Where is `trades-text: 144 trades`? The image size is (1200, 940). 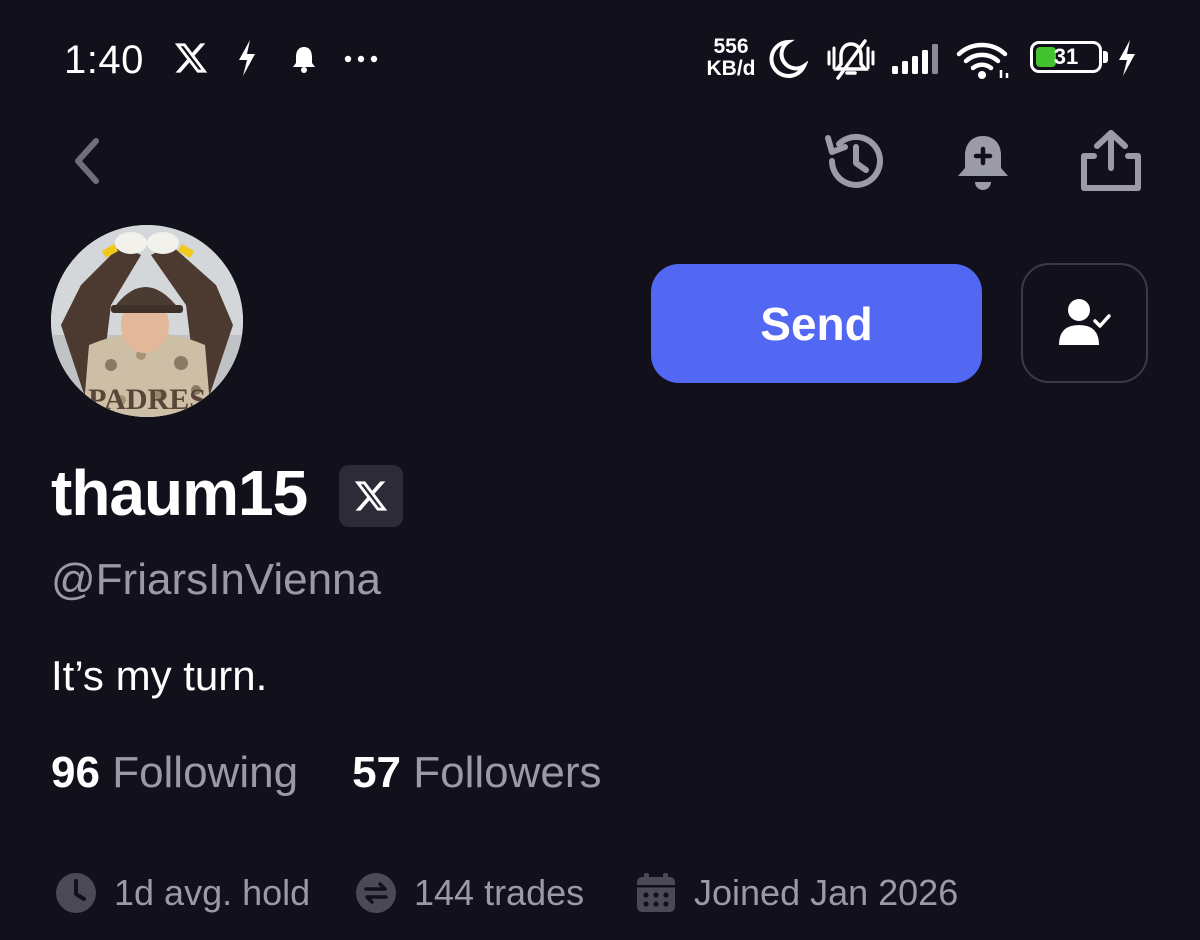 trades-text: 144 trades is located at coordinates (499, 892).